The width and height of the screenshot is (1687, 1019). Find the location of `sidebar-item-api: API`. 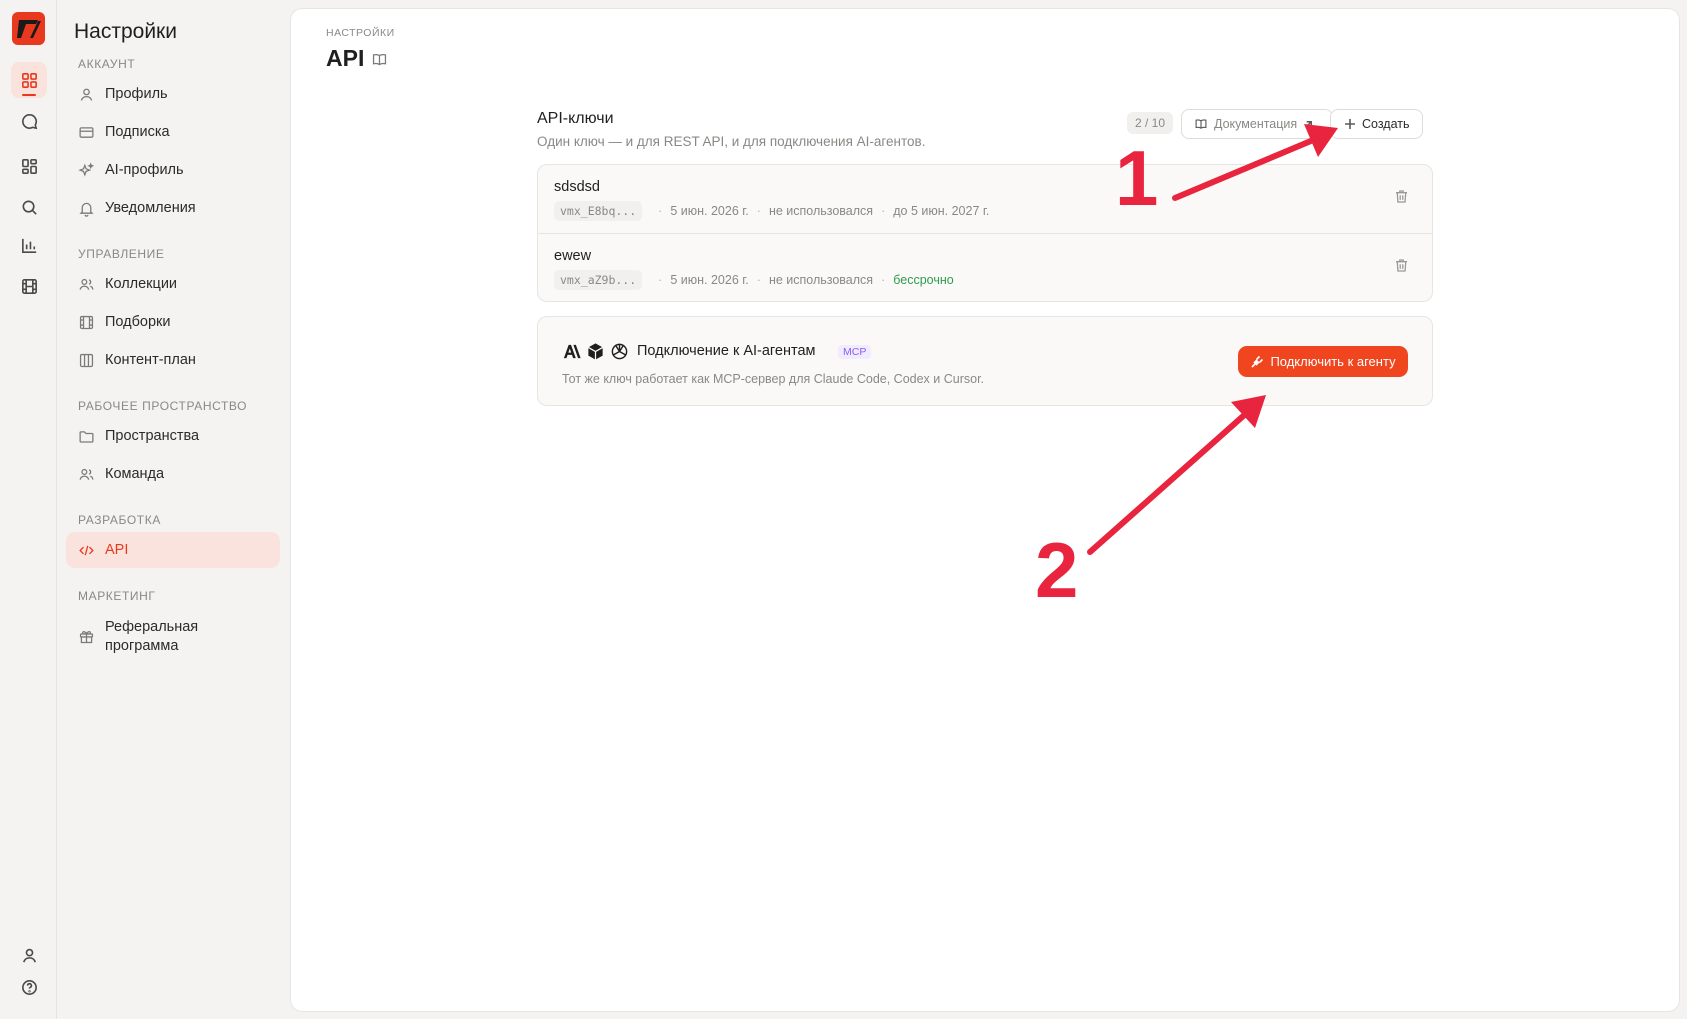

sidebar-item-api: API is located at coordinates (173, 550).